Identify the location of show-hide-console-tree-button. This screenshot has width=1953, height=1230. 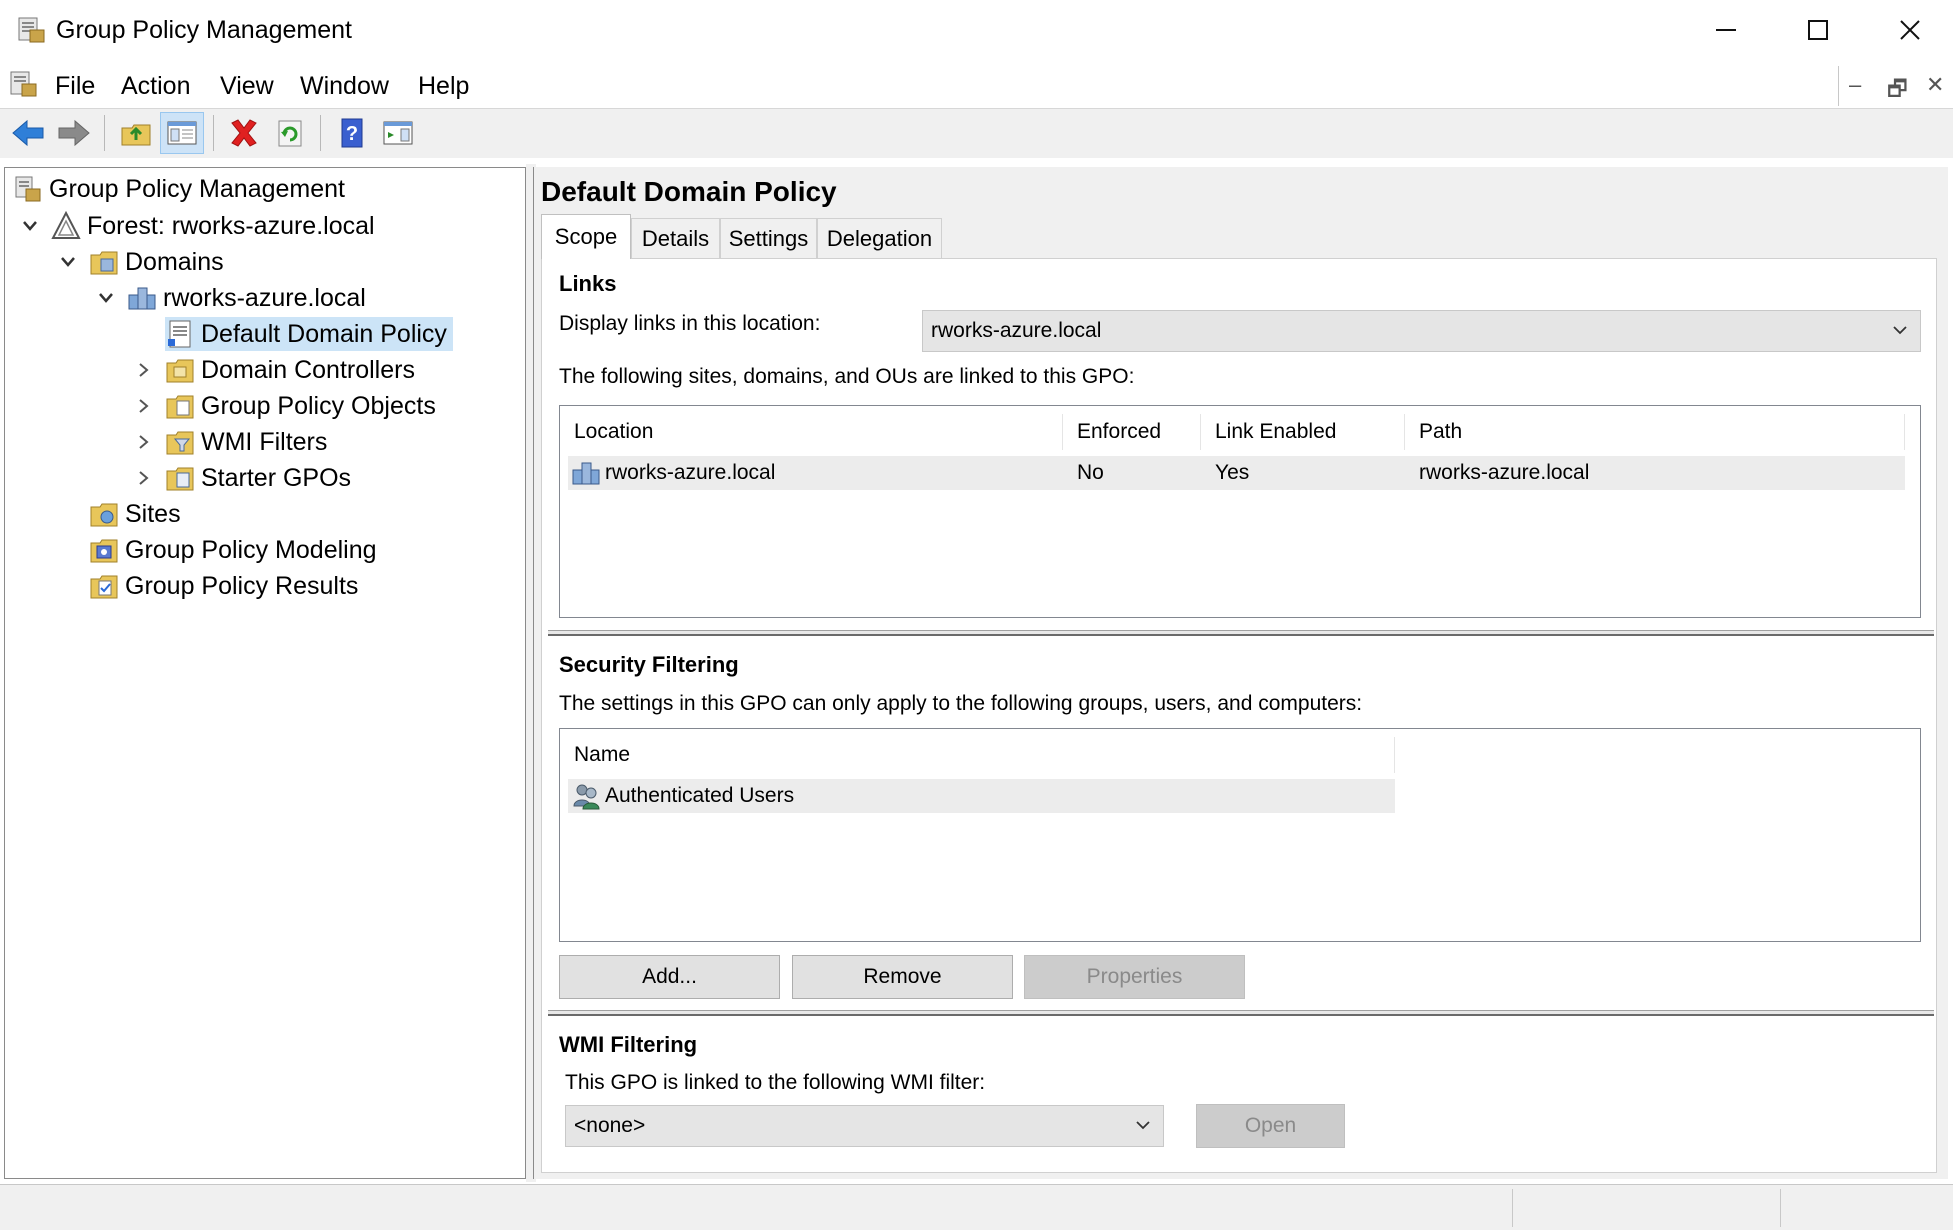
(182, 133).